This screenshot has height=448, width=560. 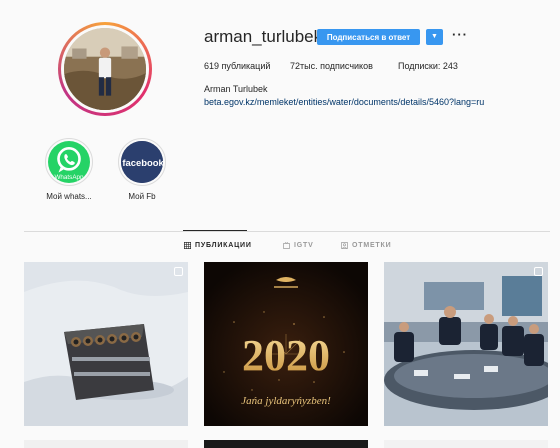 What do you see at coordinates (298, 245) in the screenshot?
I see `tab-igtv: IGTV` at bounding box center [298, 245].